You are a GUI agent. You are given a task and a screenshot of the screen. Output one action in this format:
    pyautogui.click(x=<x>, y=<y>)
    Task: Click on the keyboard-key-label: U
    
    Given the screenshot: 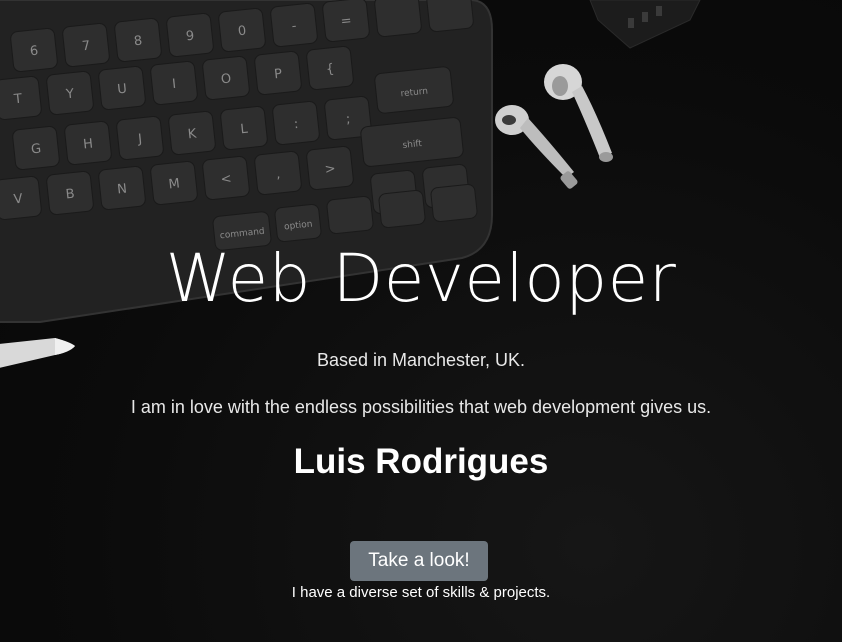 What is the action you would take?
    pyautogui.click(x=122, y=90)
    